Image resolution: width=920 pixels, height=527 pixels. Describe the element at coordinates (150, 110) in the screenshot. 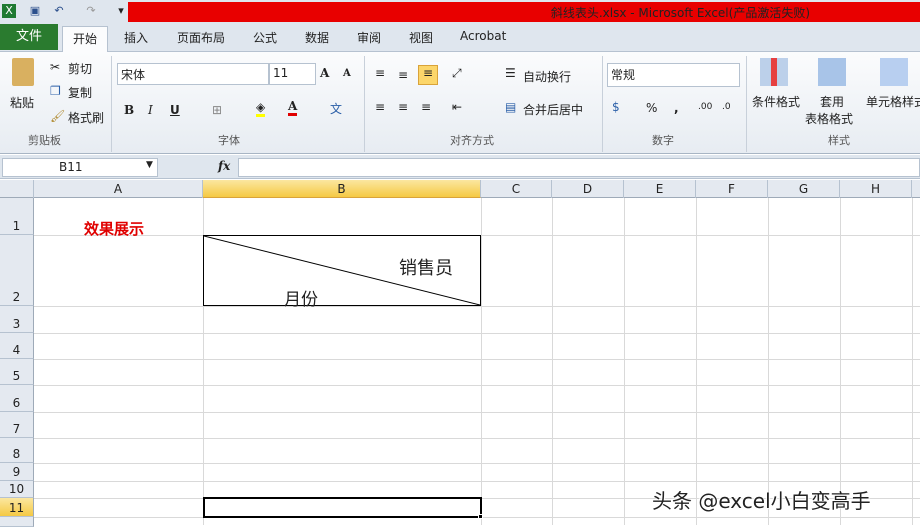

I see `italic-button: I` at that location.